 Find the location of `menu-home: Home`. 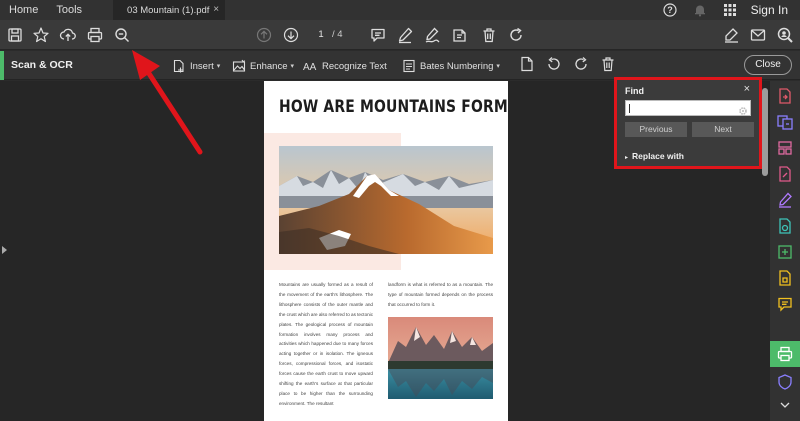

menu-home: Home is located at coordinates (23, 10).